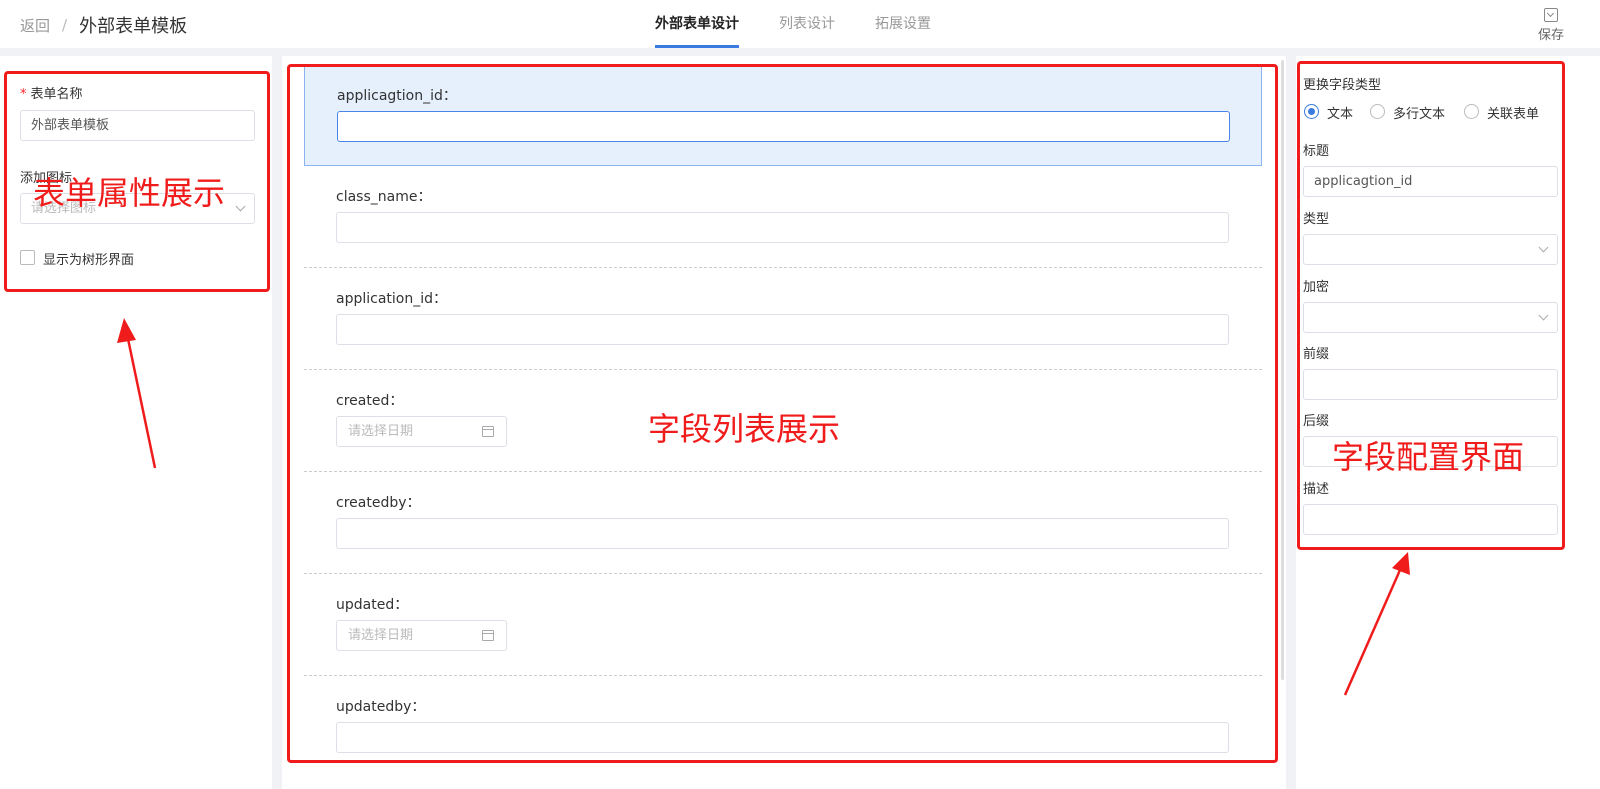  I want to click on arrow-right-icon, so click(1376, 624).